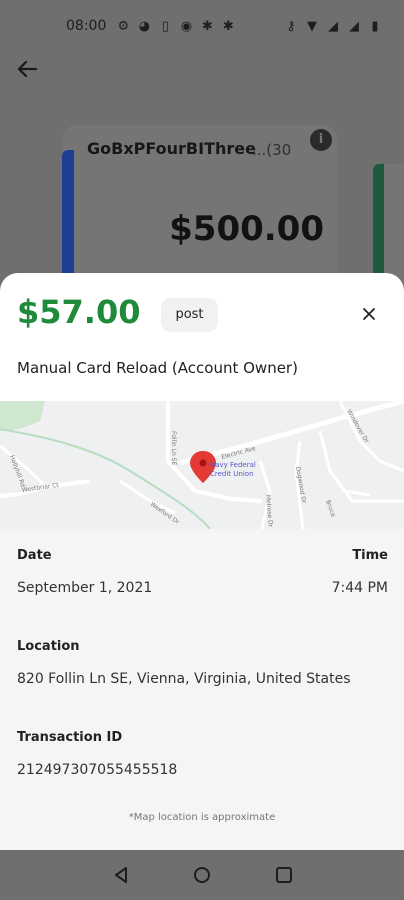  I want to click on status-icons-right: ⚷ ▼ ◢ ◢ ▮, so click(333, 26).